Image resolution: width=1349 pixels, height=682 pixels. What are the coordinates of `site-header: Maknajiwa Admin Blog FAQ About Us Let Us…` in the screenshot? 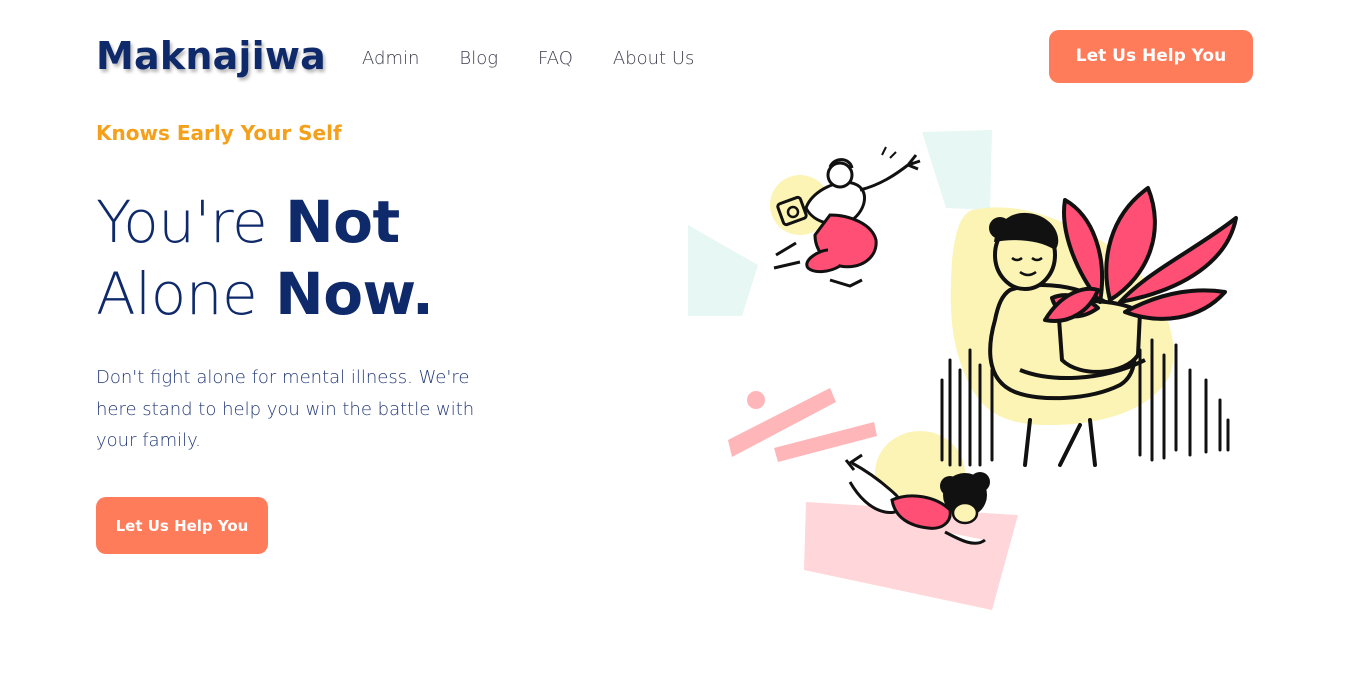 It's located at (674, 56).